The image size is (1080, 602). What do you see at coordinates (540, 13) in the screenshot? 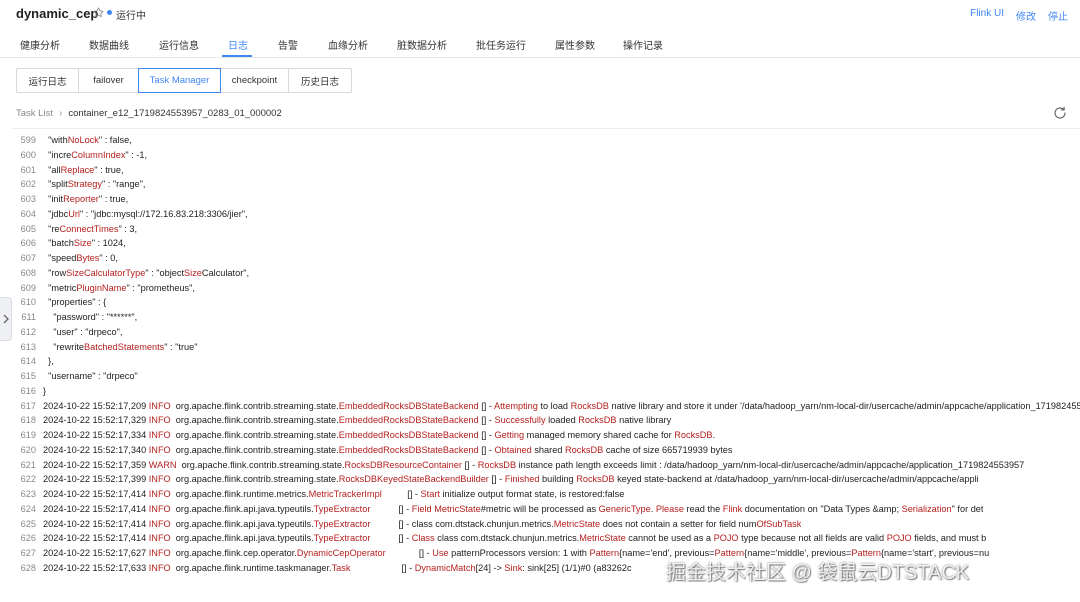
I see `header: dynamic_cep 运行中 Flink UI 修改 停止` at bounding box center [540, 13].